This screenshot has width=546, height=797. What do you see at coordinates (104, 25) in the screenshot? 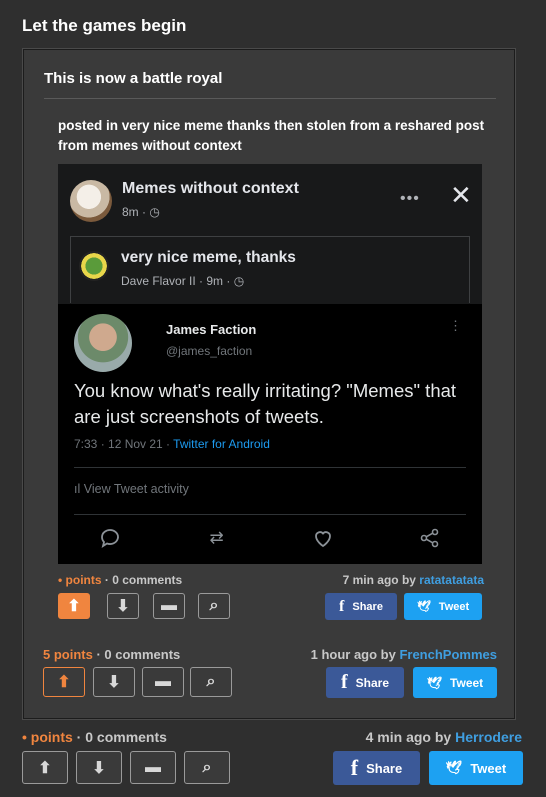
I see `outer-title: Let the games begin` at bounding box center [104, 25].